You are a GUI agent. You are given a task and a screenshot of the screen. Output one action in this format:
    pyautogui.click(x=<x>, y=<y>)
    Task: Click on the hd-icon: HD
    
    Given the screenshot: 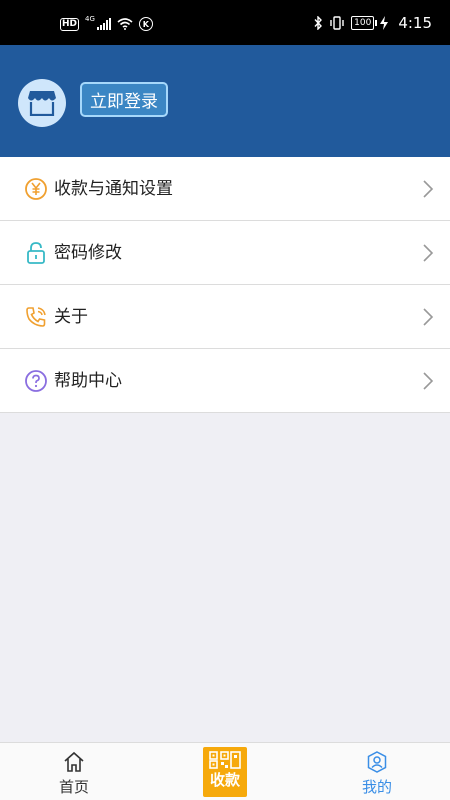 What is the action you would take?
    pyautogui.click(x=70, y=24)
    